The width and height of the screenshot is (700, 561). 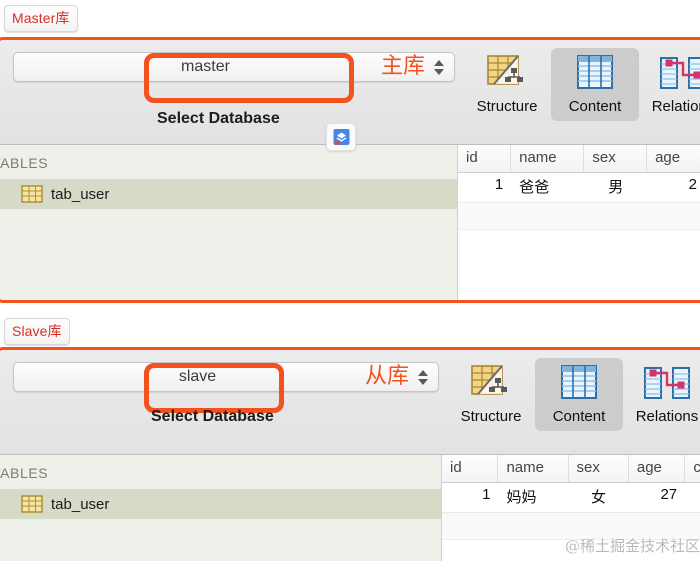 What do you see at coordinates (692, 468) in the screenshot?
I see `column-header-next-slave: c` at bounding box center [692, 468].